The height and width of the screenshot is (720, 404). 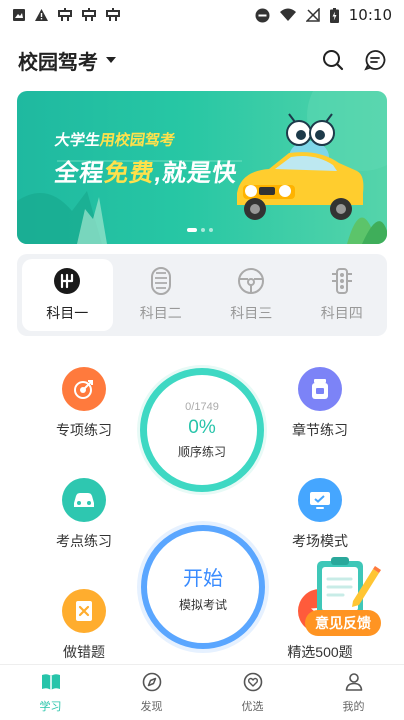 What do you see at coordinates (160, 313) in the screenshot?
I see `tab-label: 科目二` at bounding box center [160, 313].